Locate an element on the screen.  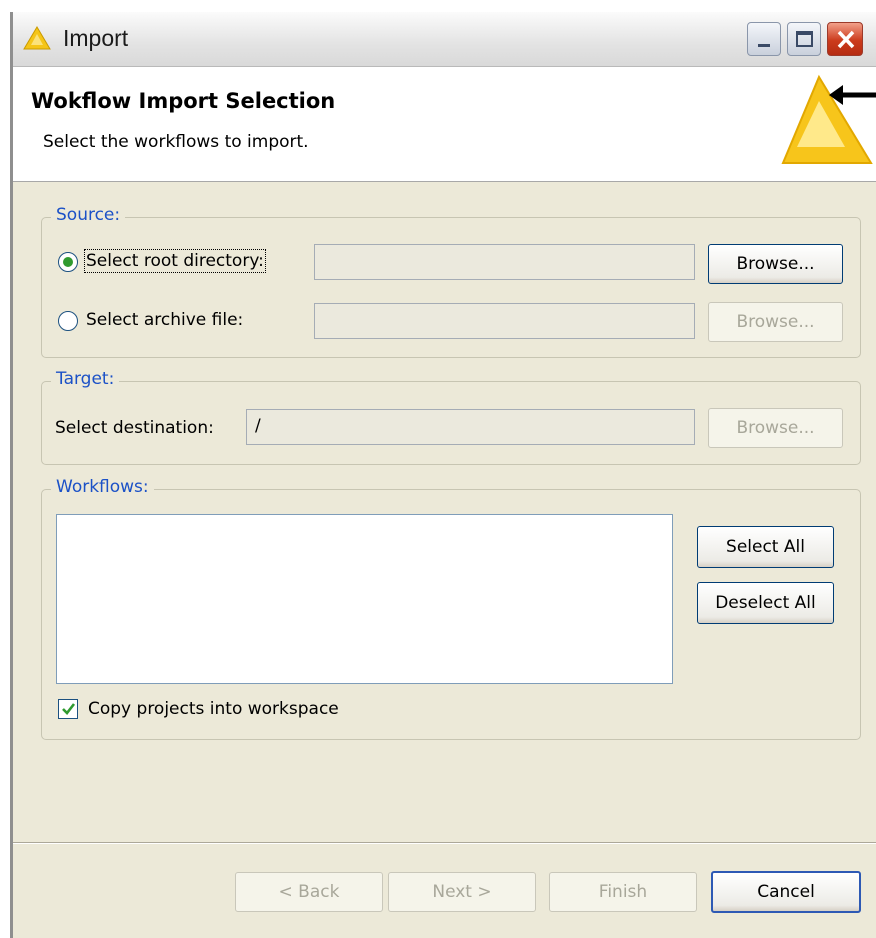
archive-file-field is located at coordinates (504, 321).